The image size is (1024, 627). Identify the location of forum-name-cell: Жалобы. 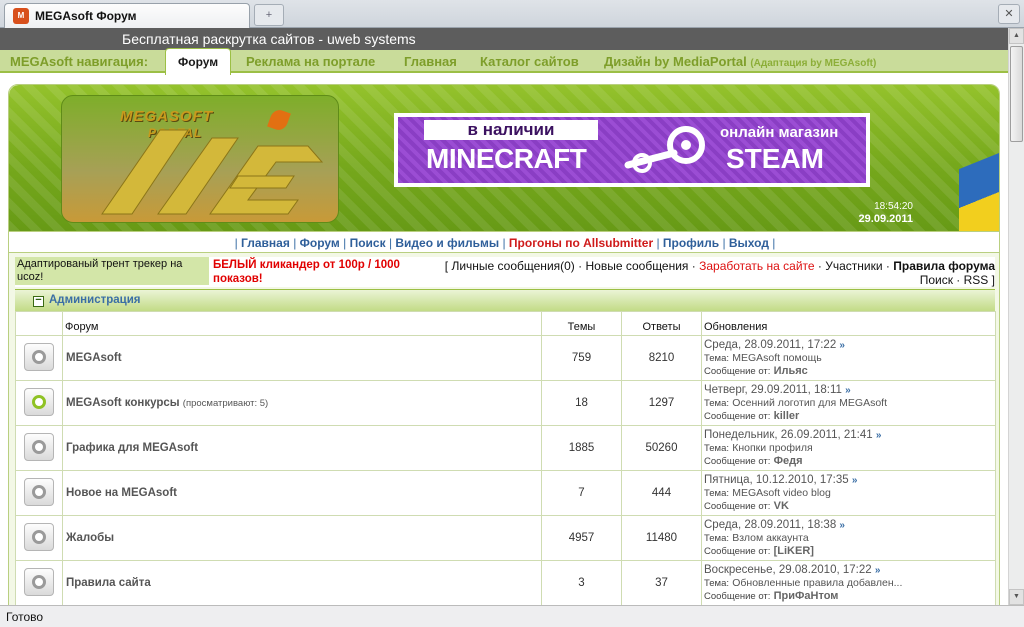
(302, 538).